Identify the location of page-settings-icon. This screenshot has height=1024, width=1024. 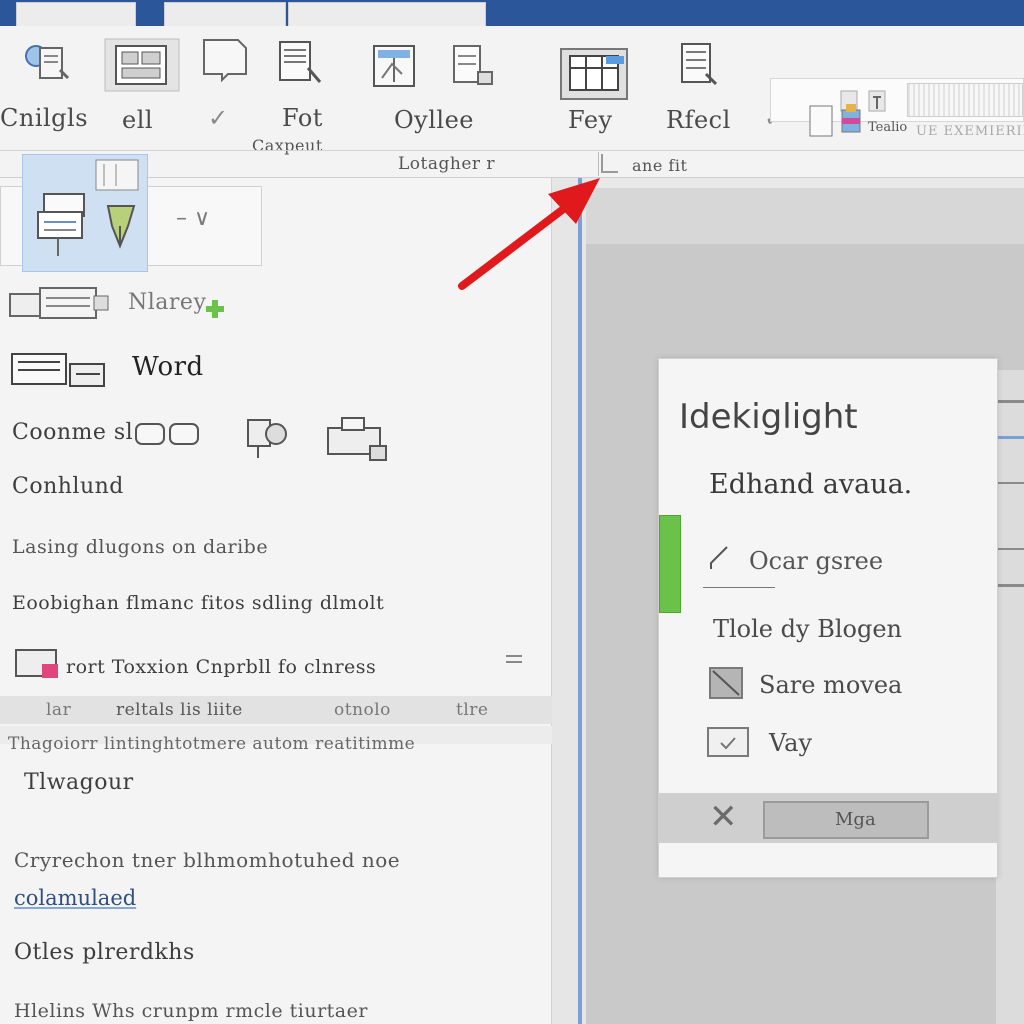
(475, 67).